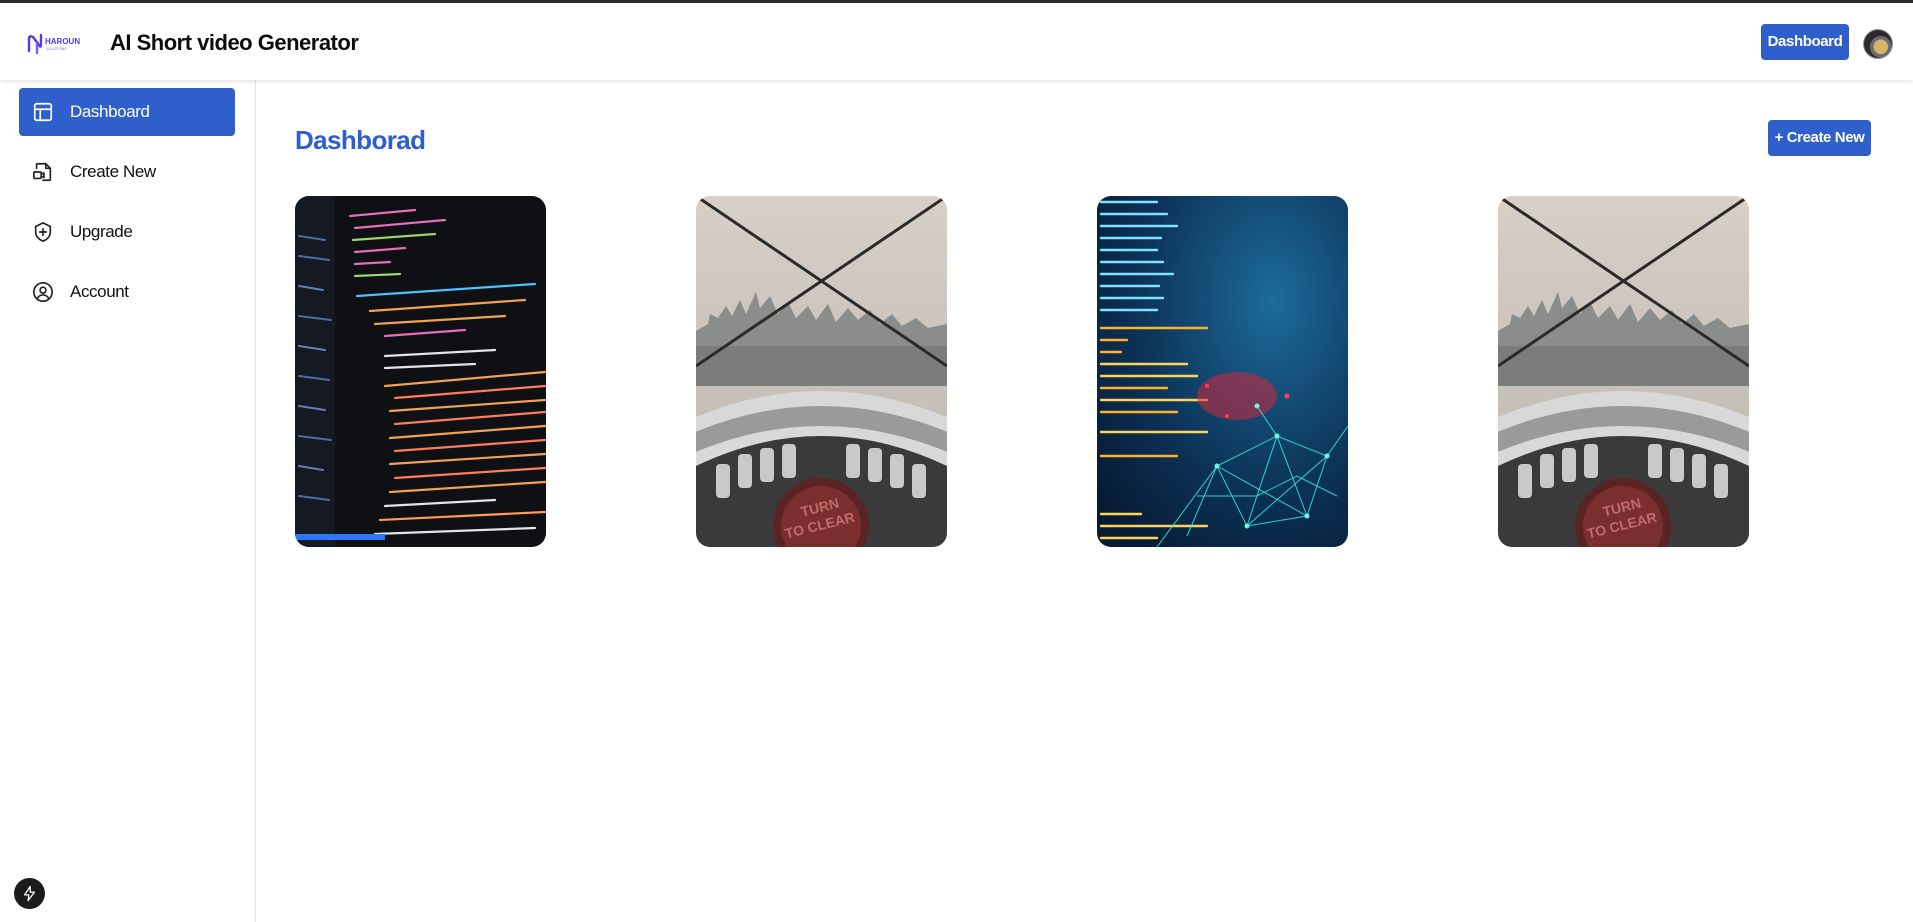 Image resolution: width=1913 pixels, height=922 pixels. I want to click on svg-text: HAROUN, so click(62, 41).